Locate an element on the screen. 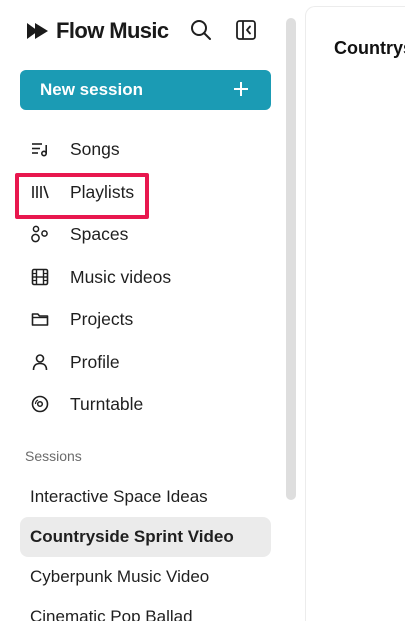 This screenshot has width=405, height=621. sidebar-collapse-icon is located at coordinates (246, 30).